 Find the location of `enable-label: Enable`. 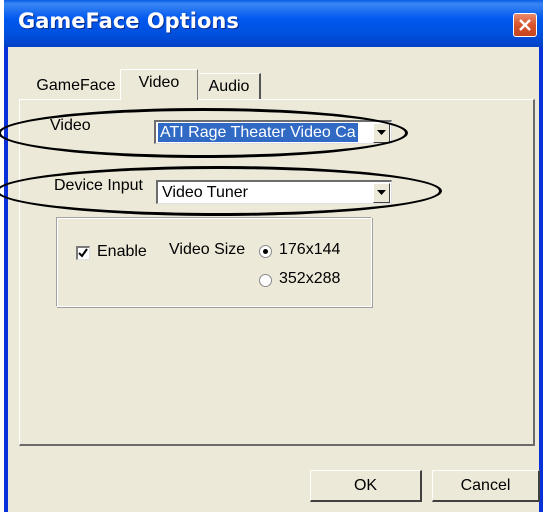

enable-label: Enable is located at coordinates (122, 252).